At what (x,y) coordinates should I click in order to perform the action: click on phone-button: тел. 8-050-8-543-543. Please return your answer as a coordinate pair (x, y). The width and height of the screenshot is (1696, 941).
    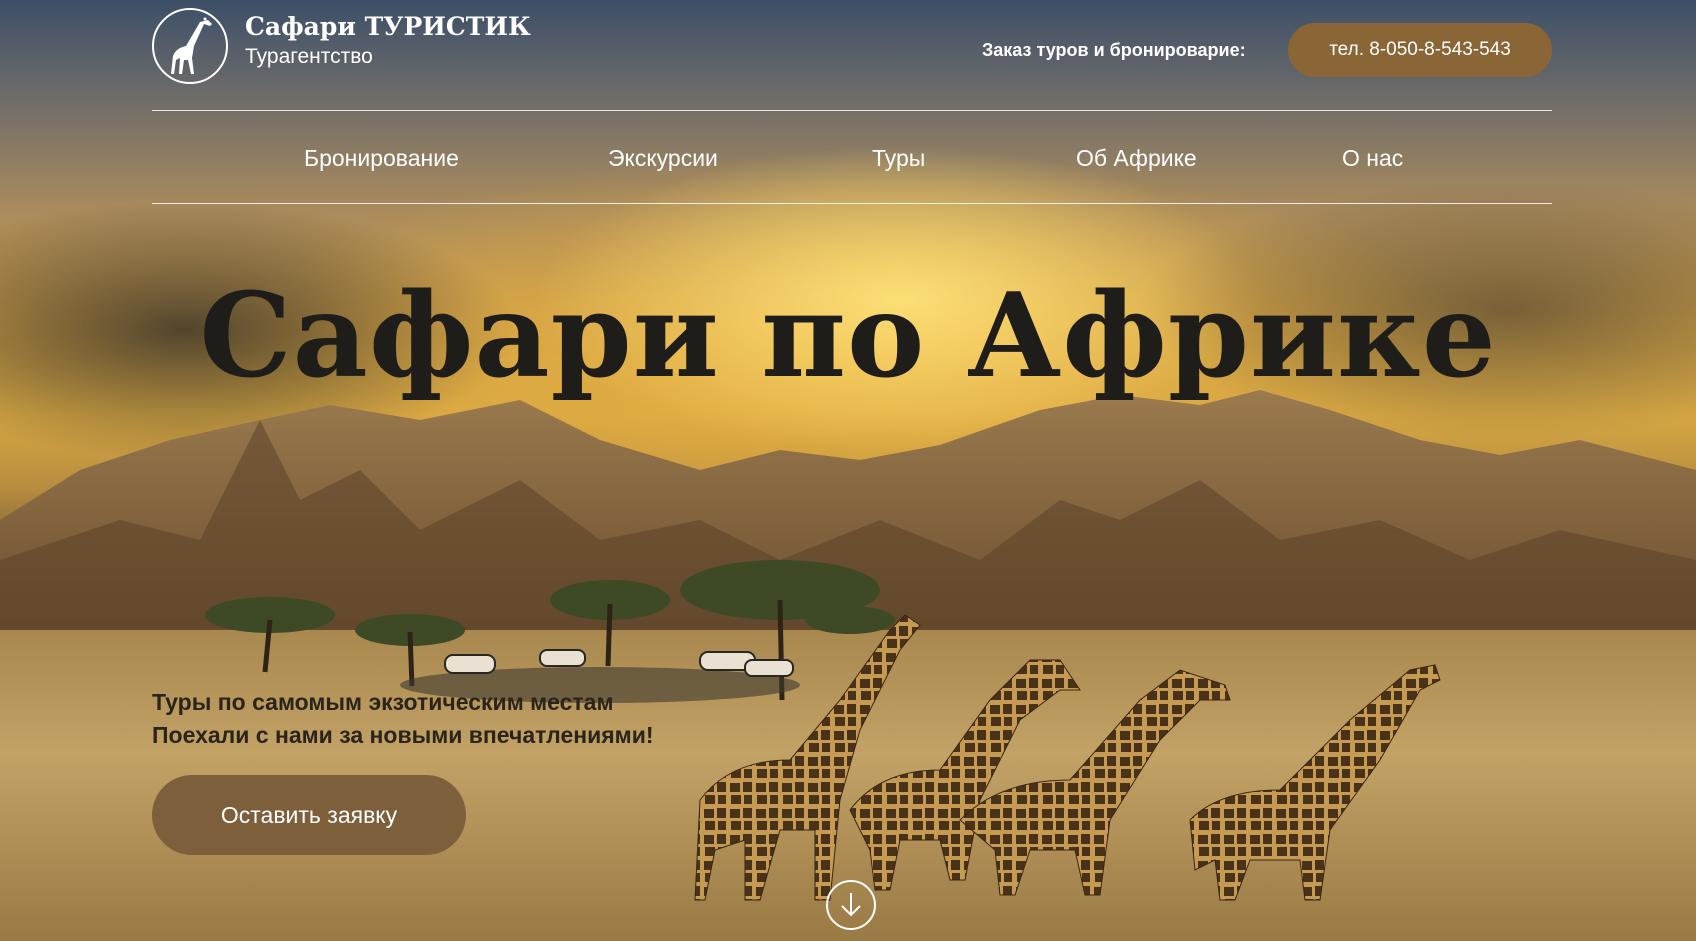
    Looking at the image, I should click on (1420, 50).